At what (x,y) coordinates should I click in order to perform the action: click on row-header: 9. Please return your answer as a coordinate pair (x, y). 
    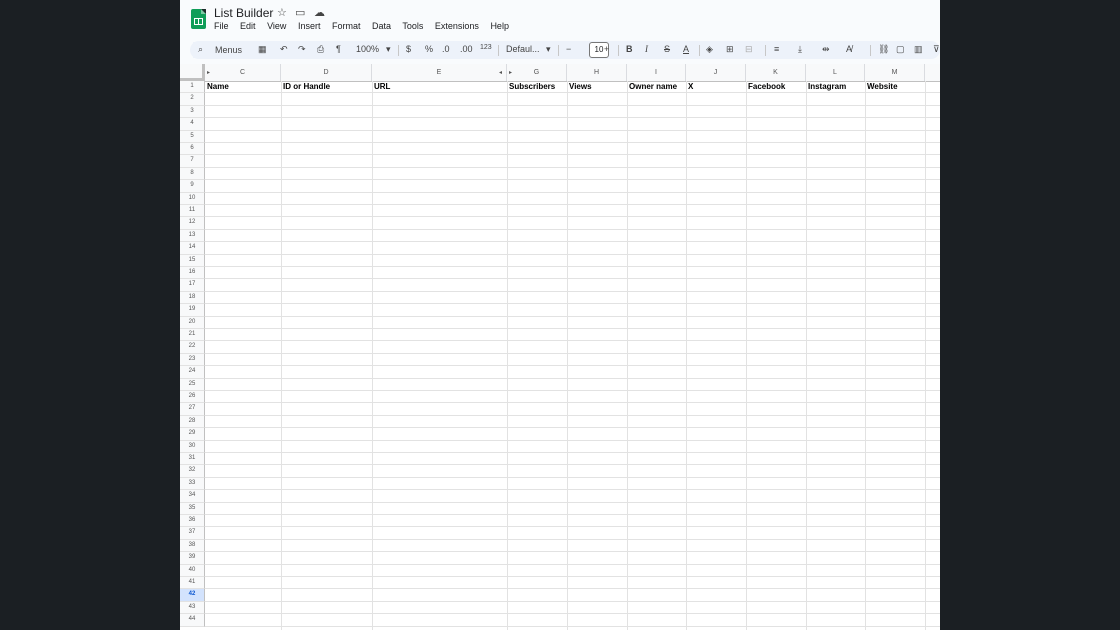
    Looking at the image, I should click on (192, 186).